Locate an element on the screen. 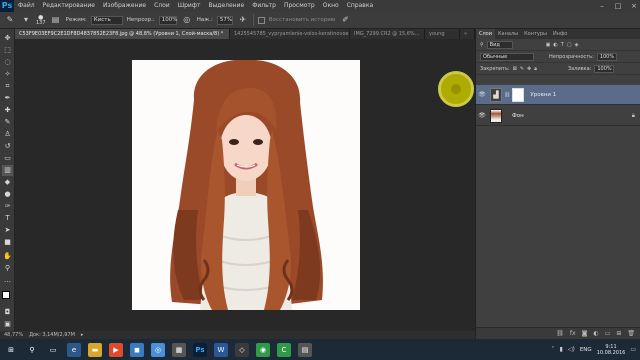 The width and height of the screenshot is (640, 360). dodge-tool-icon: ● is located at coordinates (7, 194).